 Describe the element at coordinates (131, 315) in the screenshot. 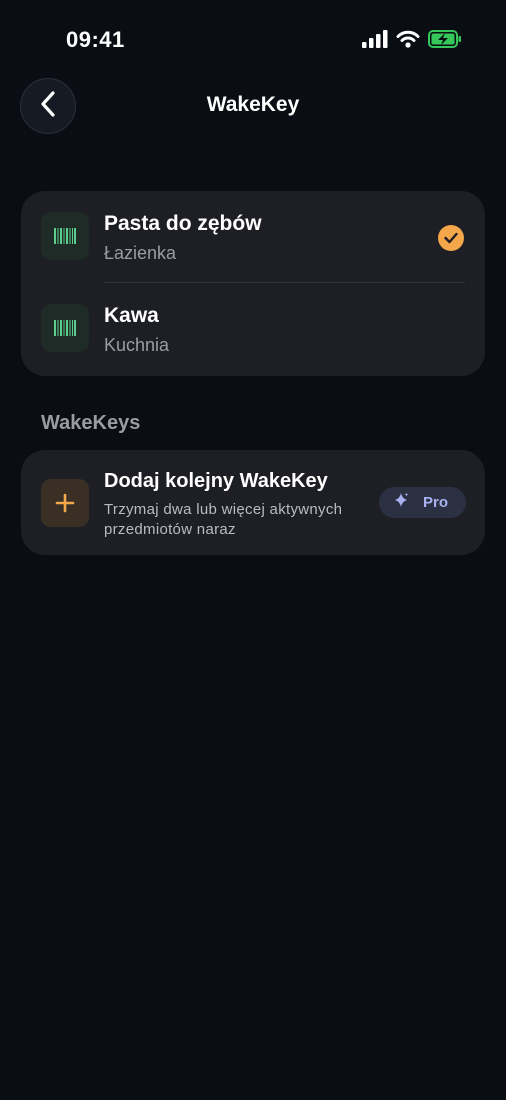

I see `item-name: Kawa` at that location.